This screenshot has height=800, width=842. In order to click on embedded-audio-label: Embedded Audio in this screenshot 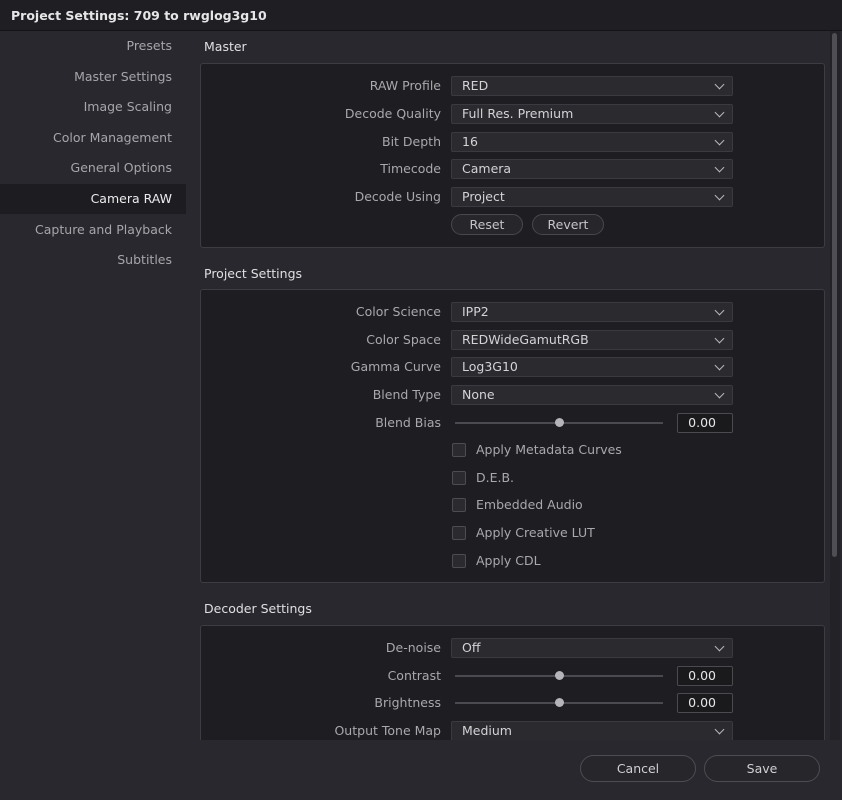, I will do `click(529, 504)`.